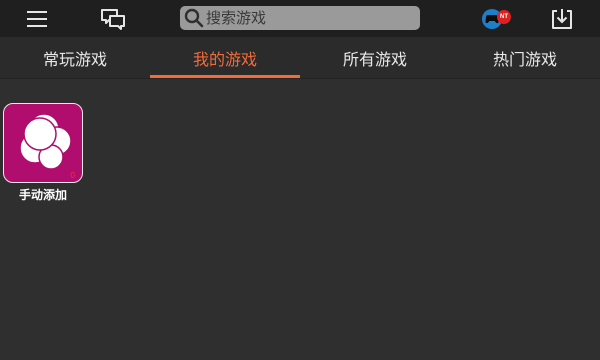  What do you see at coordinates (504, 17) in the screenshot?
I see `notification-badge: NT` at bounding box center [504, 17].